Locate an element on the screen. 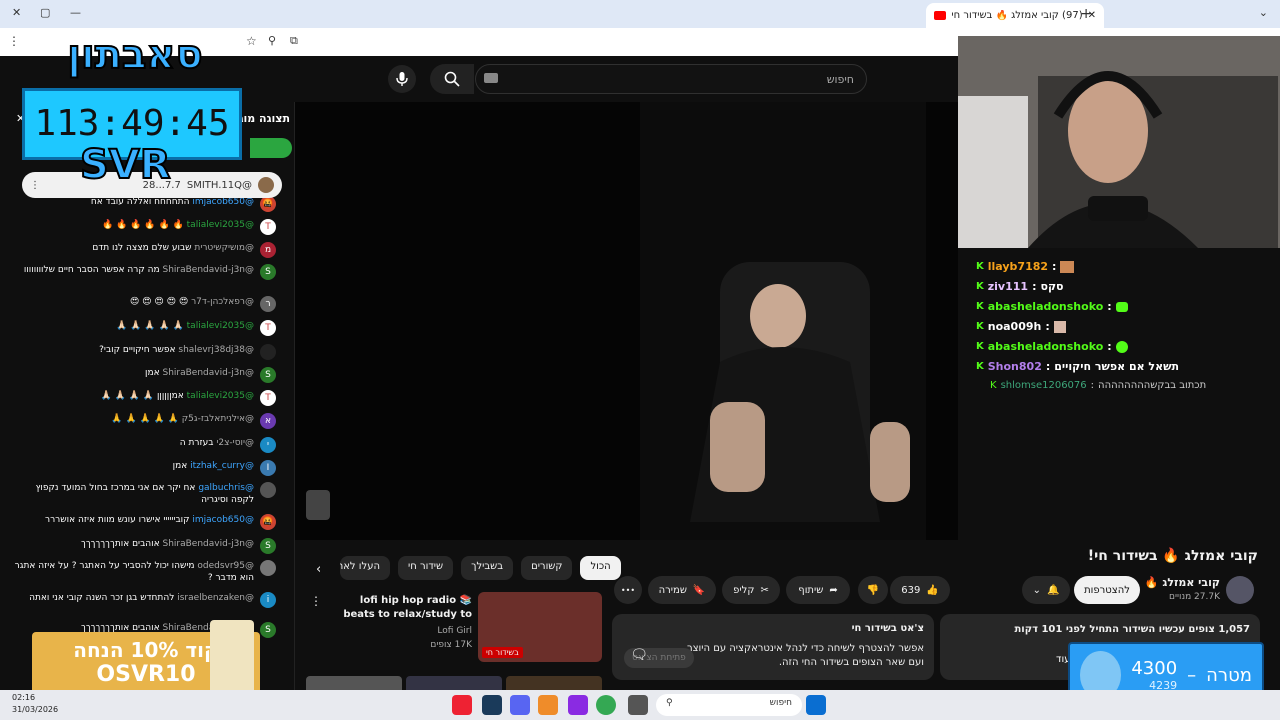 This screenshot has height=720, width=1280. chat-message: S @ShiraBendavid-j3n אוהבים אותךךךךךךך is located at coordinates (143, 546).